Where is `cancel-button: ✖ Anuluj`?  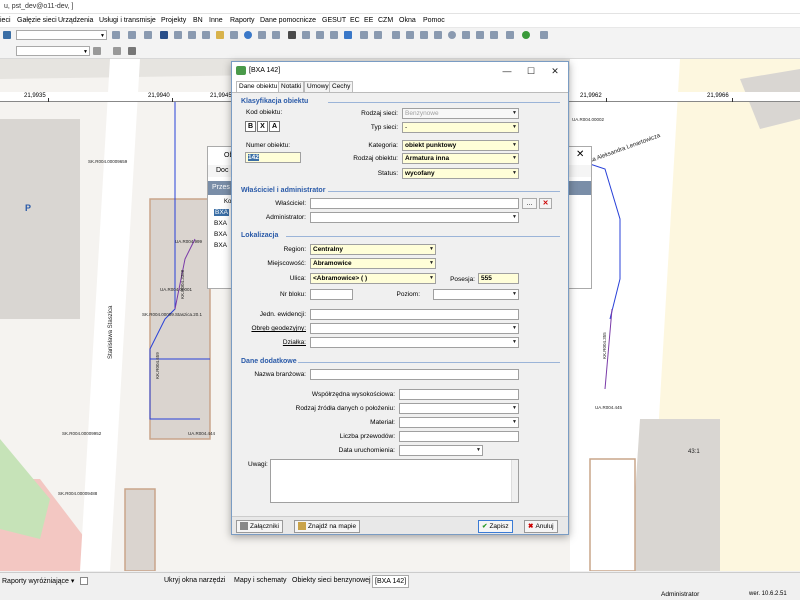 cancel-button: ✖ Anuluj is located at coordinates (541, 526).